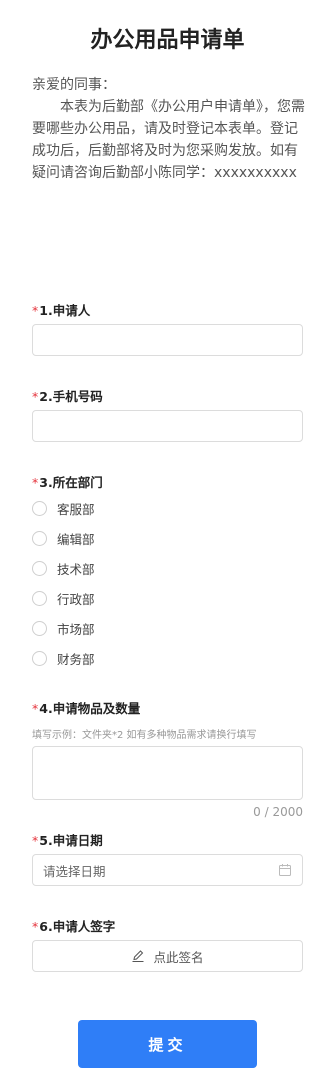  Describe the element at coordinates (76, 629) in the screenshot. I see `radio-label: 市场部` at that location.